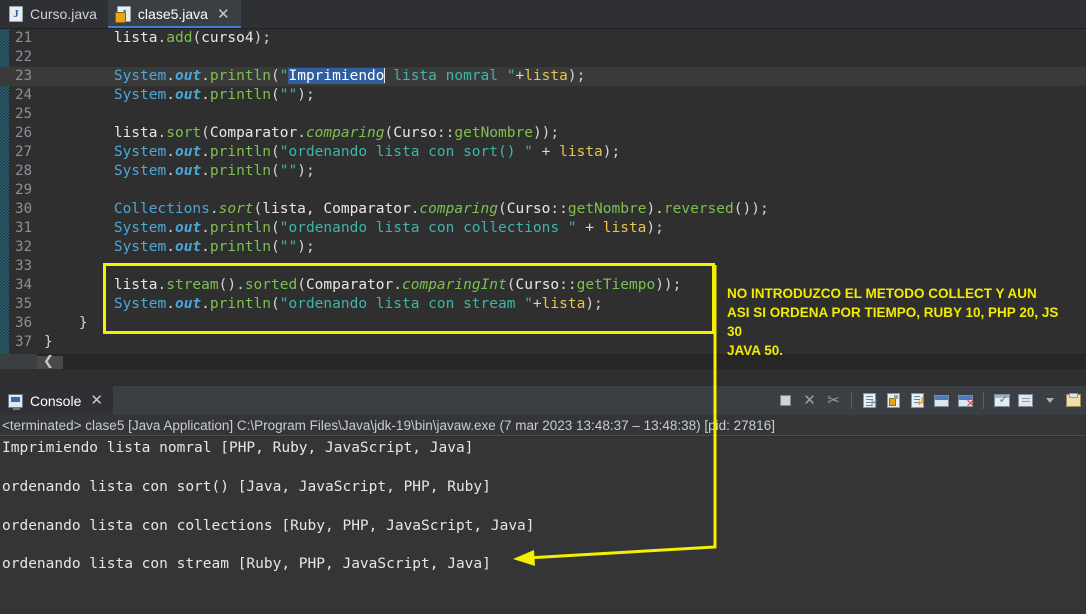  Describe the element at coordinates (48, 361) in the screenshot. I see `chevron-left-icon: ❮` at that location.